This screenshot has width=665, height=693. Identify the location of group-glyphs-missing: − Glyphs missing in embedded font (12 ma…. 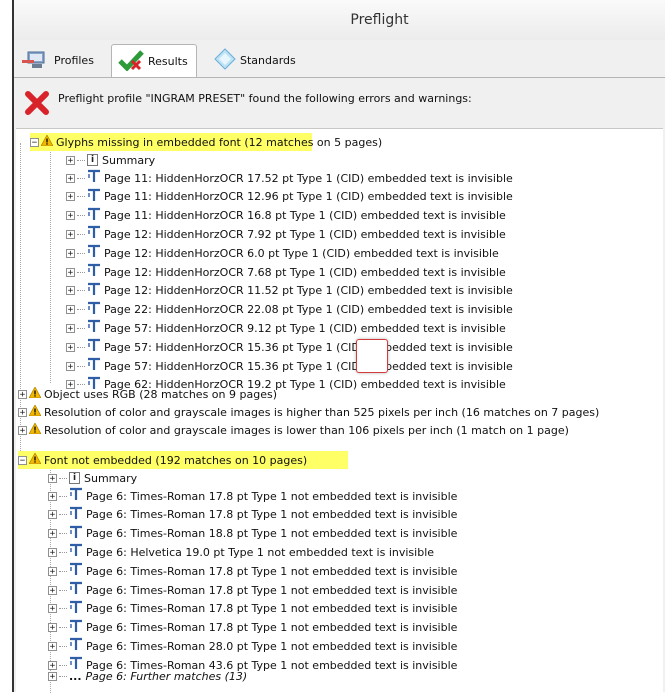
(206, 142).